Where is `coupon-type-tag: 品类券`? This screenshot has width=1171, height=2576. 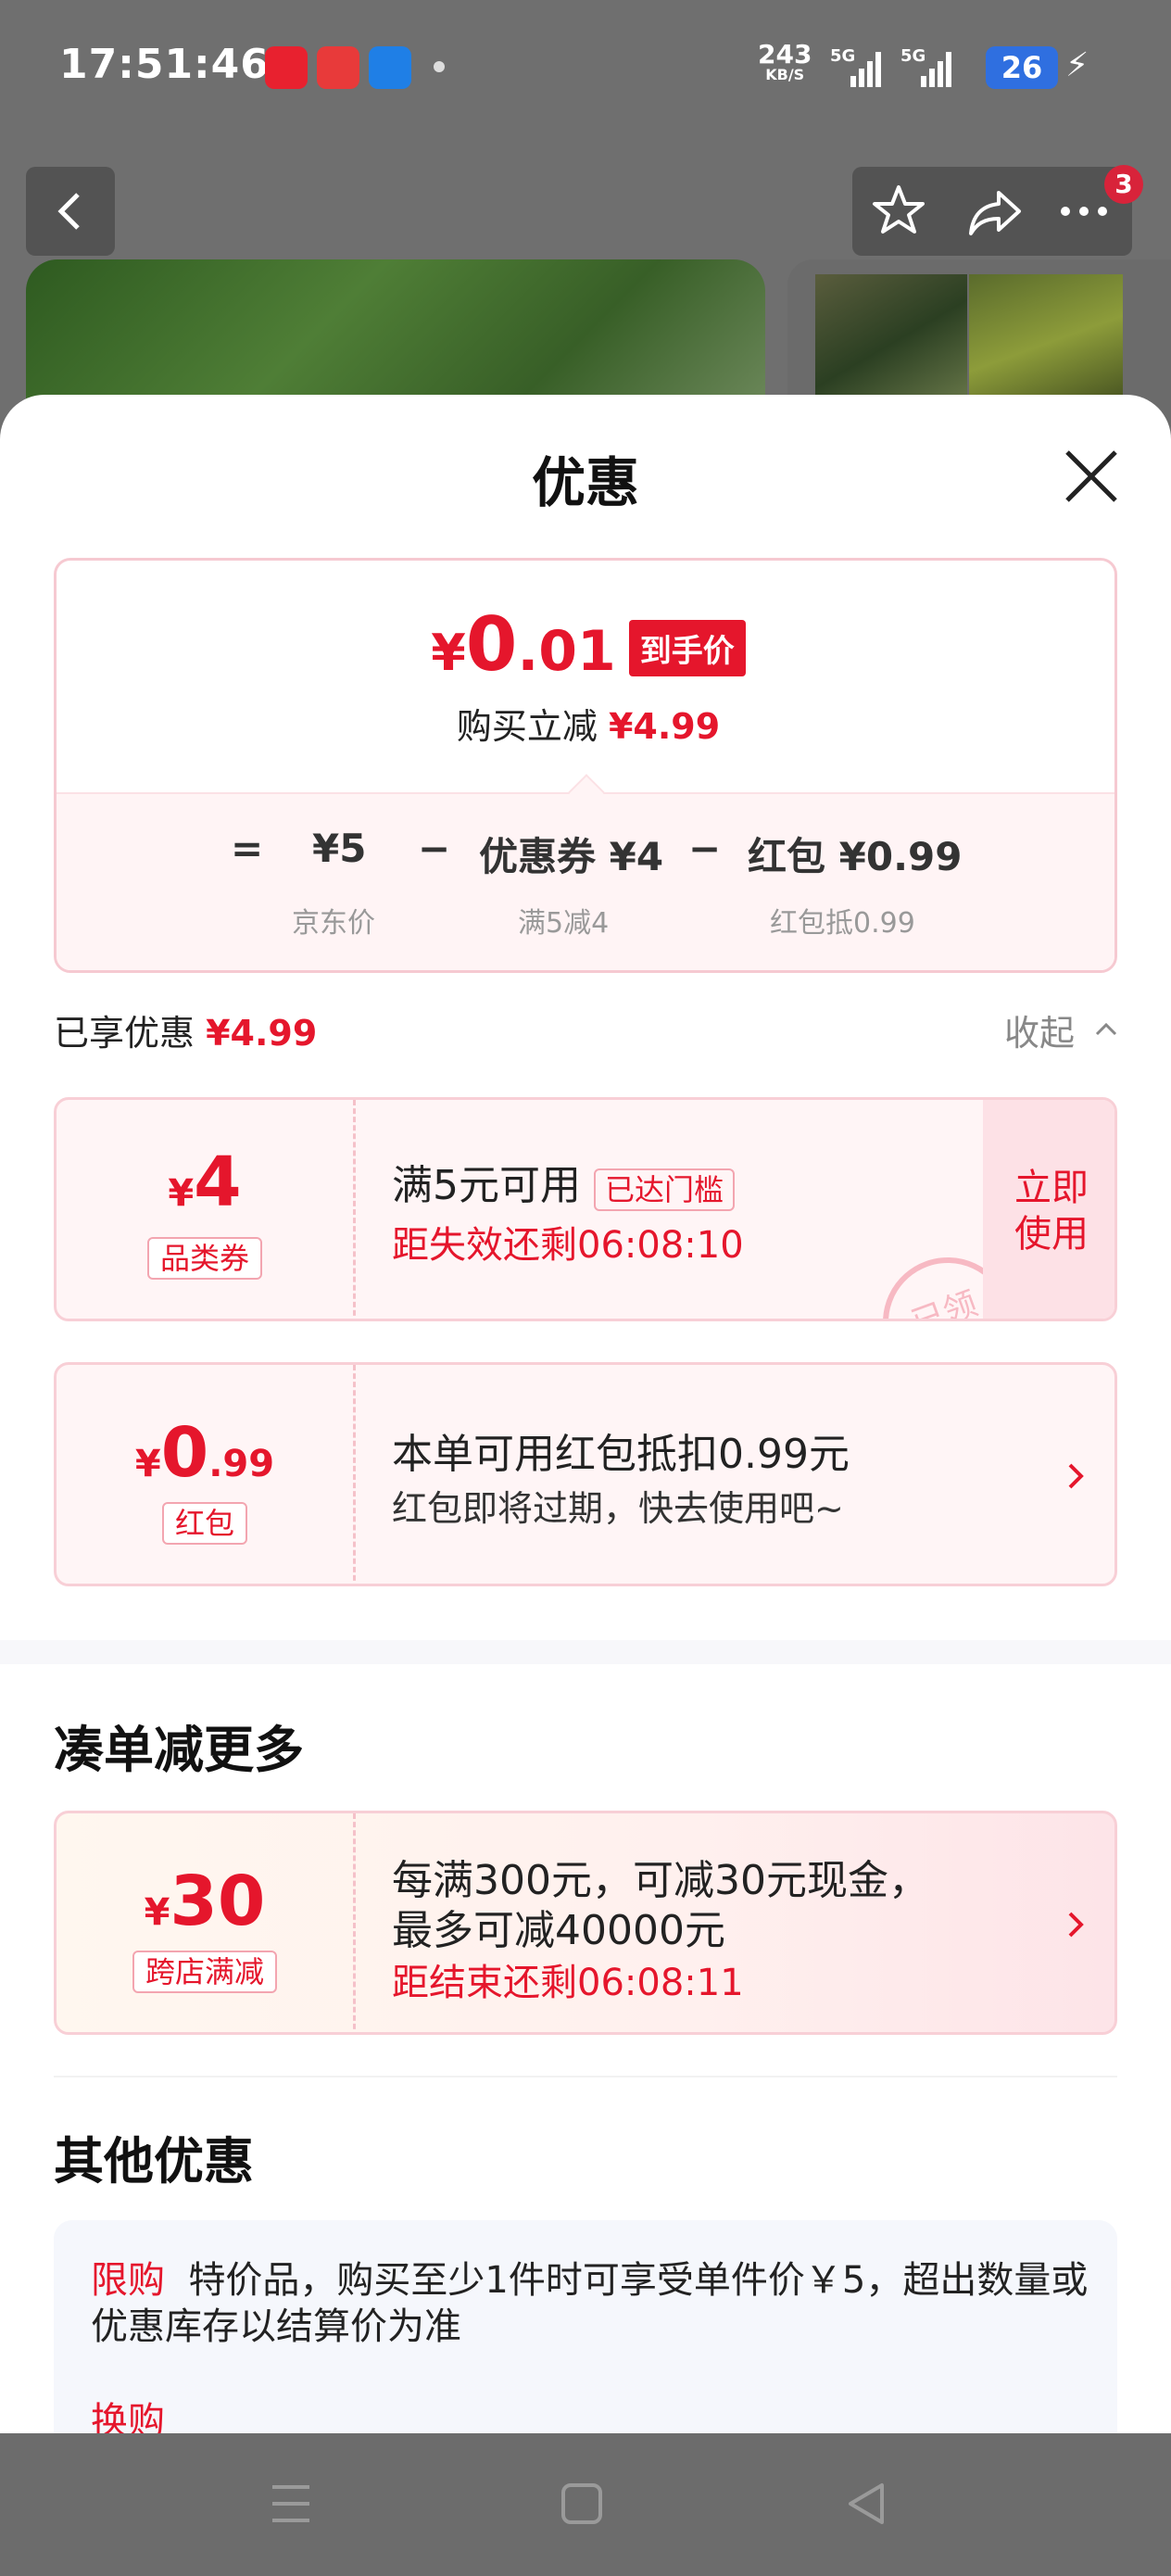
coupon-type-tag: 品类券 is located at coordinates (204, 1258).